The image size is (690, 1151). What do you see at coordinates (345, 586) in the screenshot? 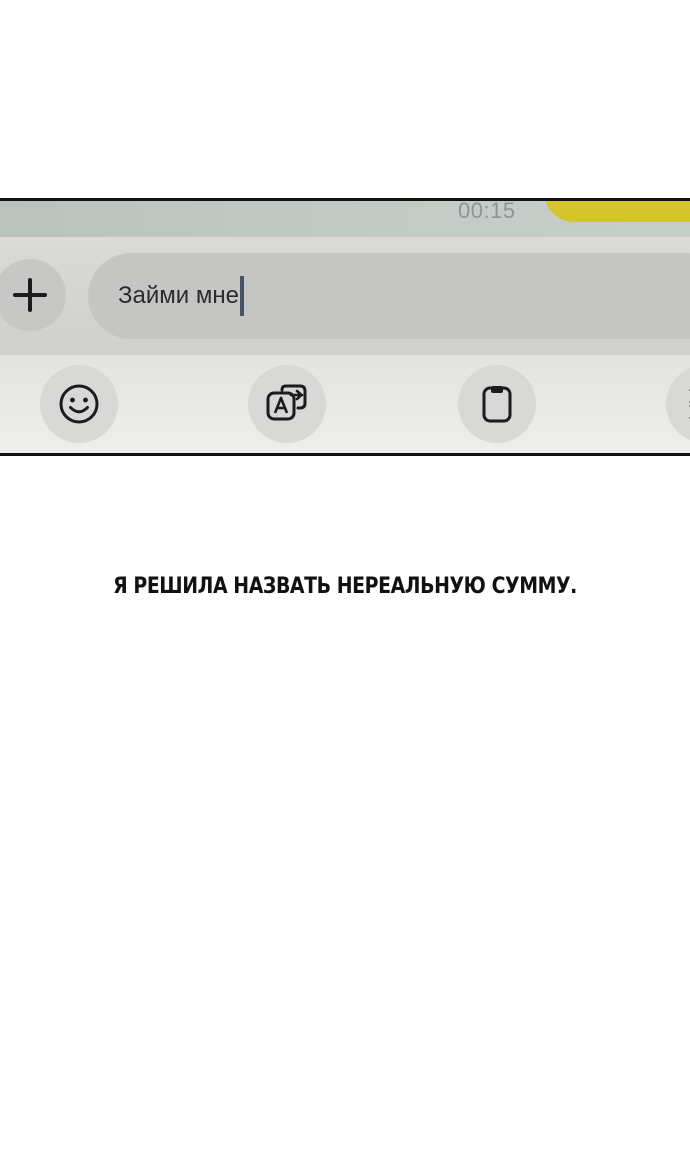
I see `comic-caption: Я РЕШИЛА НАЗВАТЬ НЕРЕАЛЬНУЮ СУММУ.` at bounding box center [345, 586].